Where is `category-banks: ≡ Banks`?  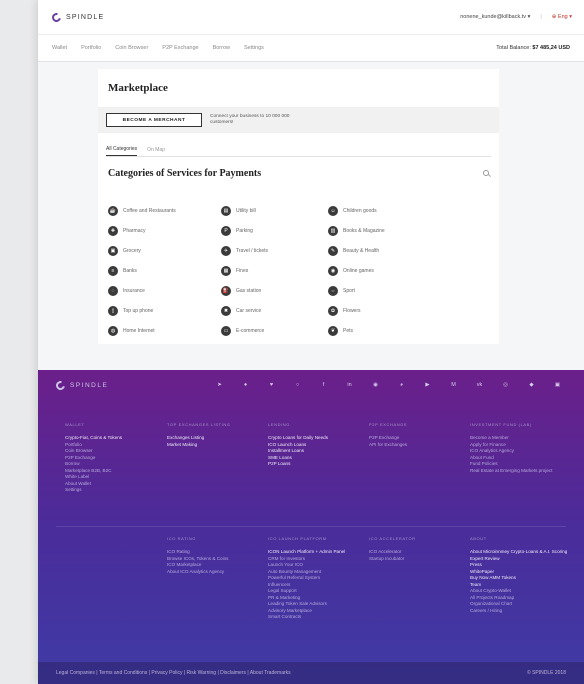
category-banks: ≡ Banks is located at coordinates (164, 270).